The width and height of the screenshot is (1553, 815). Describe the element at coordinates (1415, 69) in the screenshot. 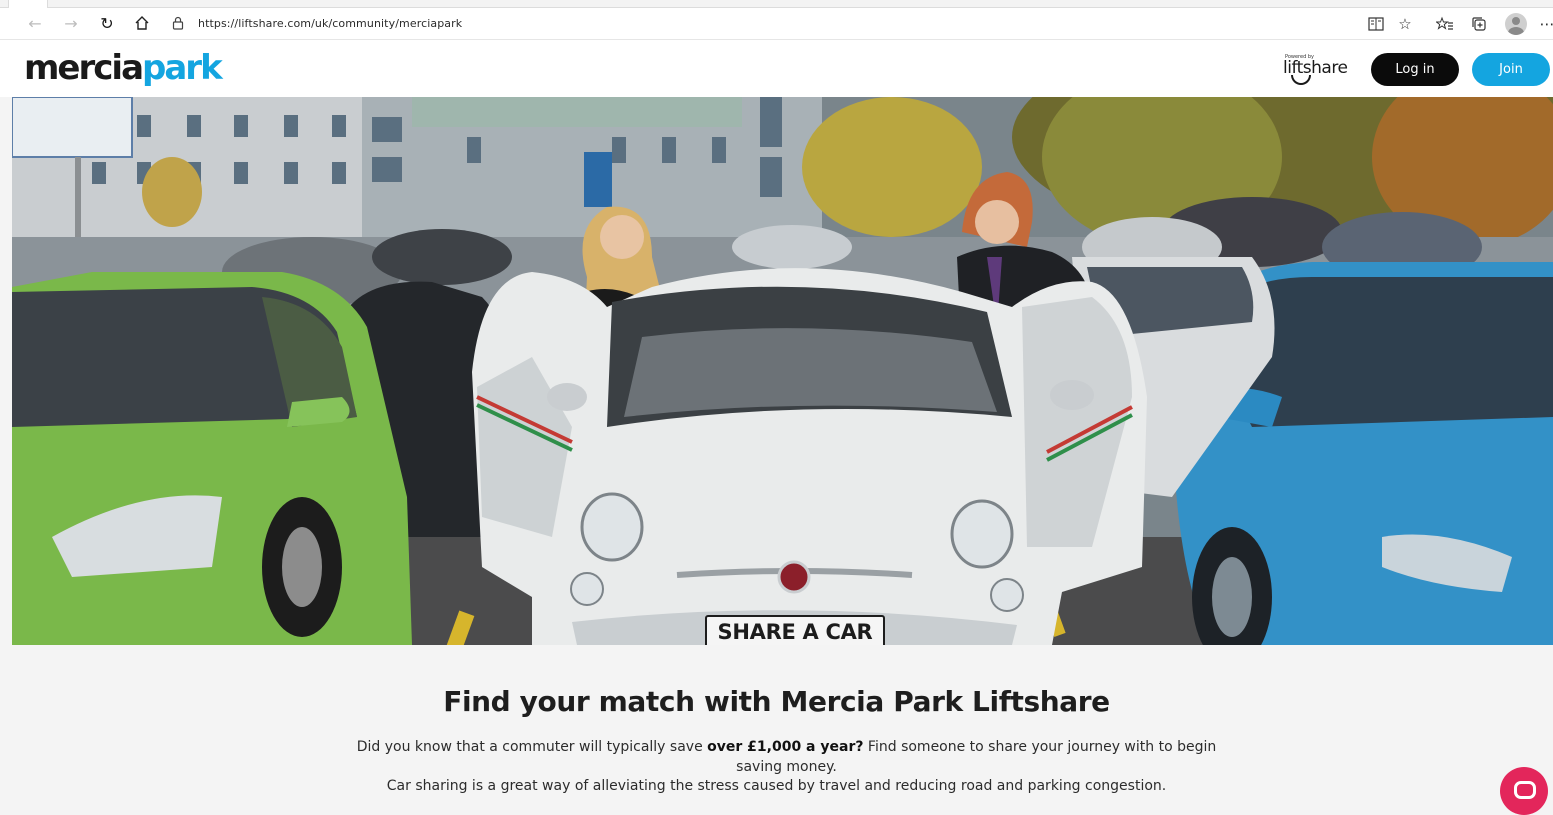

I see `login-button: Log in` at that location.